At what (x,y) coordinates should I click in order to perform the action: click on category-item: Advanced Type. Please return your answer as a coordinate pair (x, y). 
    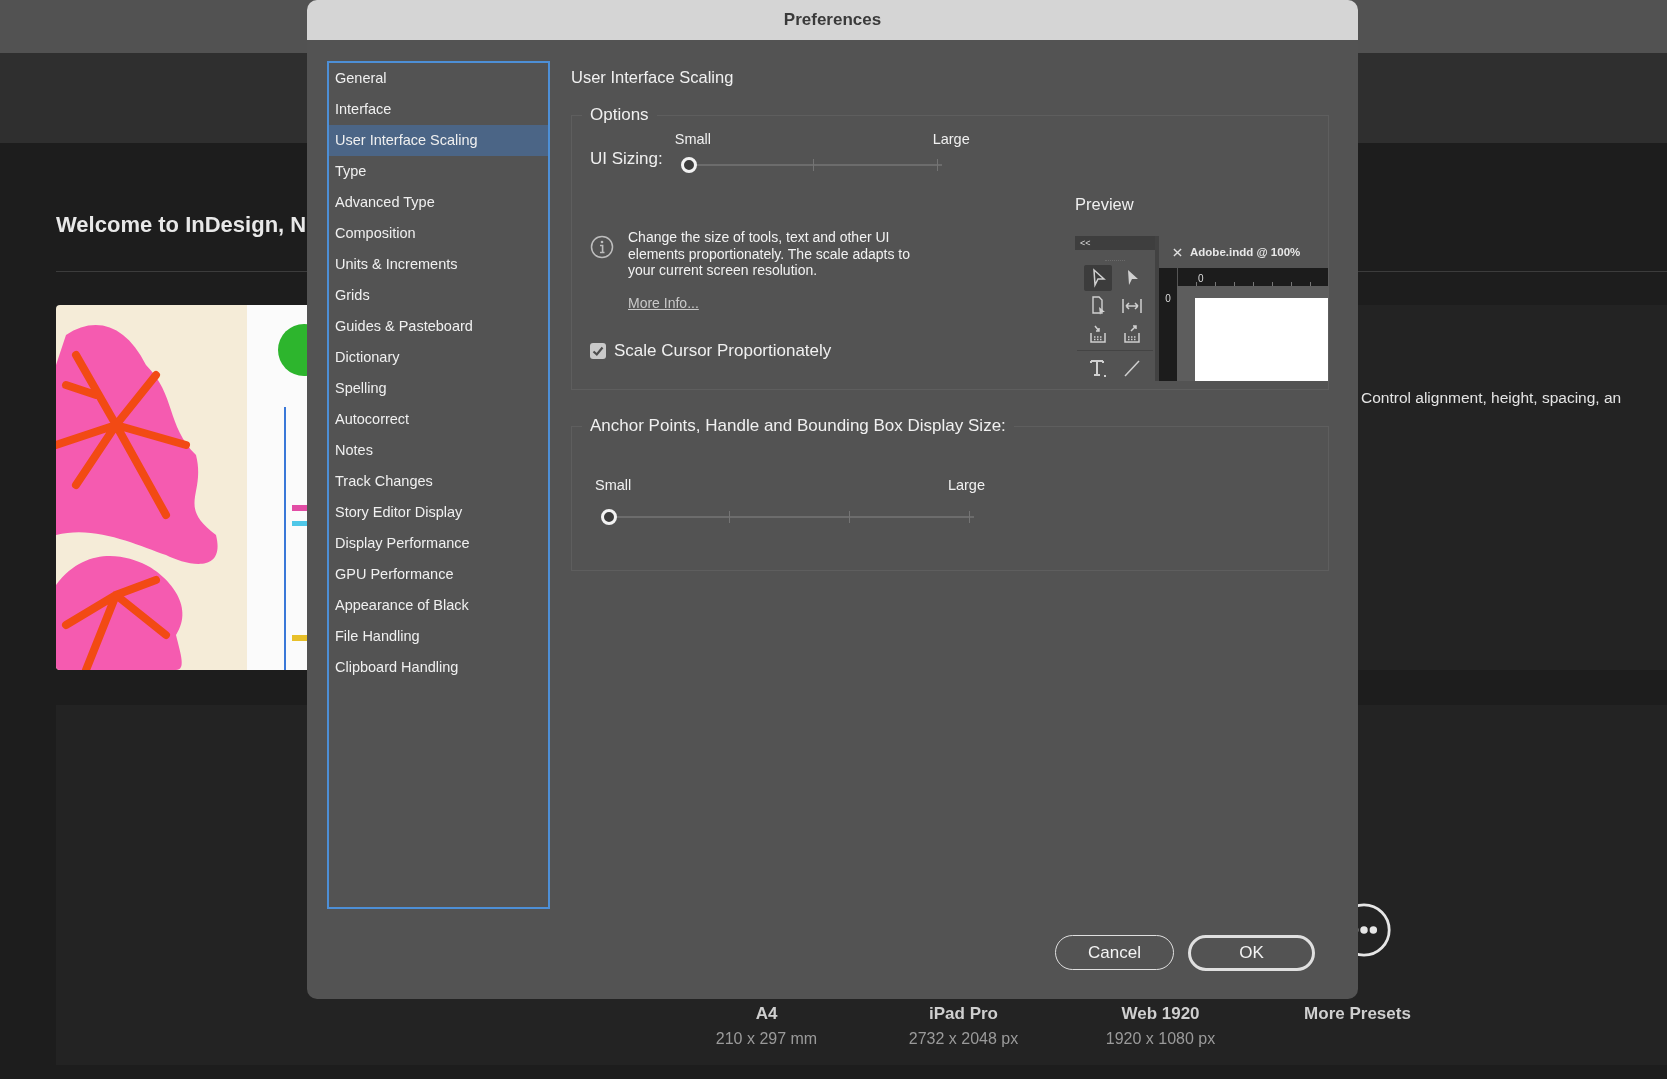
    Looking at the image, I should click on (438, 202).